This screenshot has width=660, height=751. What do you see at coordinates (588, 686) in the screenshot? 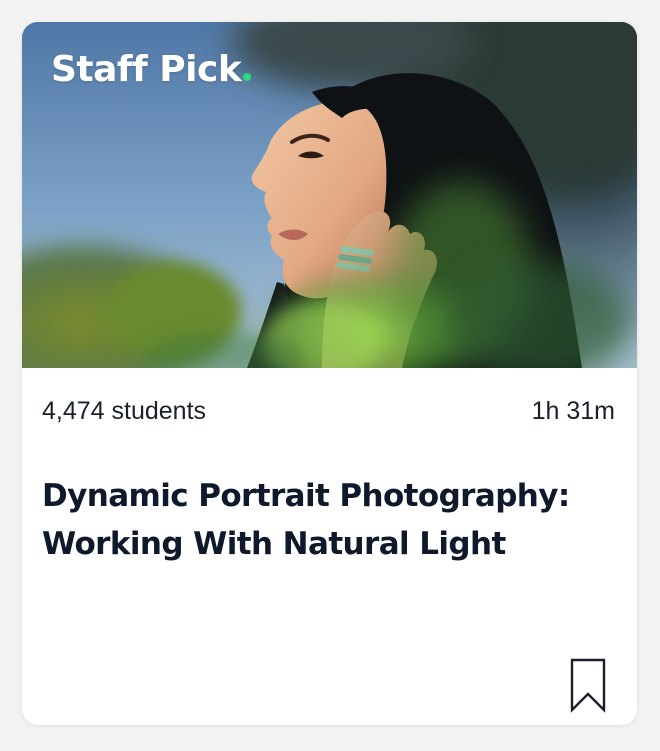
I see `bookmark-icon` at bounding box center [588, 686].